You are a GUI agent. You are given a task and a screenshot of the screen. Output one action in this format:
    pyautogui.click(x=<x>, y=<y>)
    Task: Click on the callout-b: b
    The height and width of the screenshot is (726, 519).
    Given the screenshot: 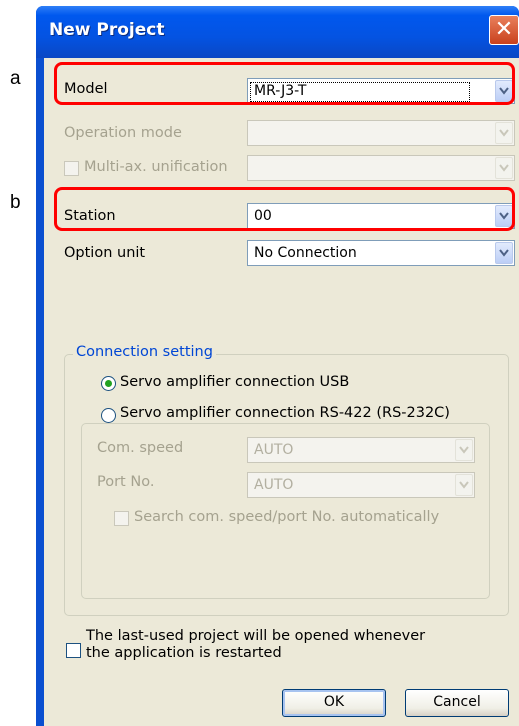 What is the action you would take?
    pyautogui.click(x=15, y=202)
    